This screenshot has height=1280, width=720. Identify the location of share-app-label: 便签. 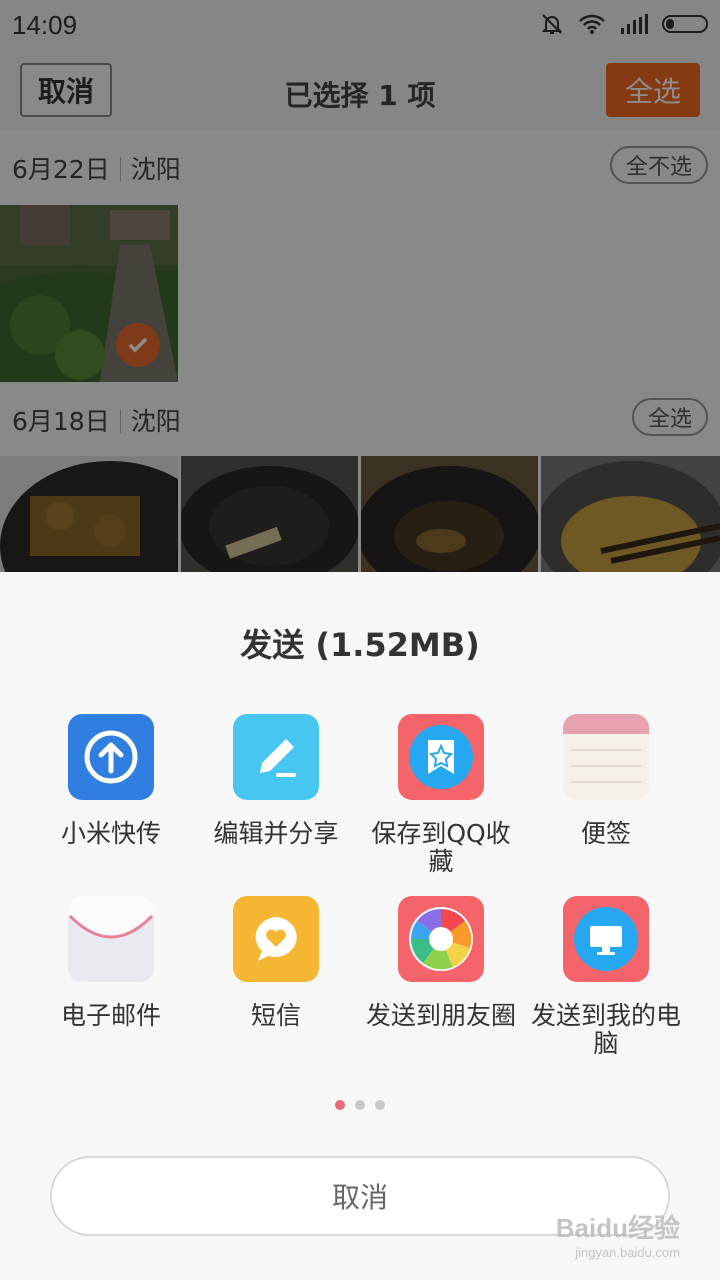
(605, 833).